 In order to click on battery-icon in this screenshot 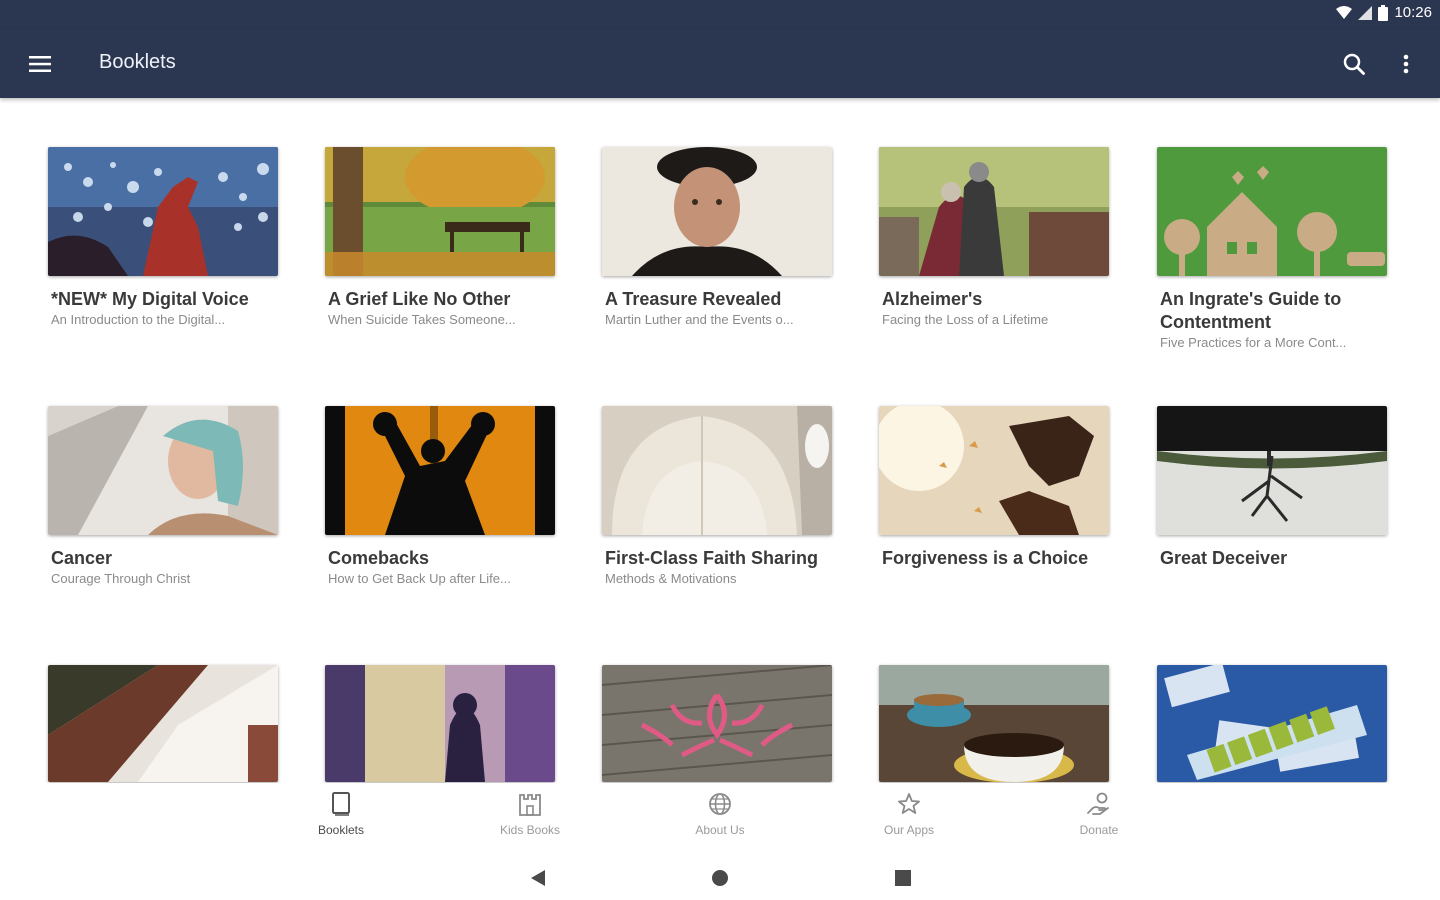, I will do `click(1383, 12)`.